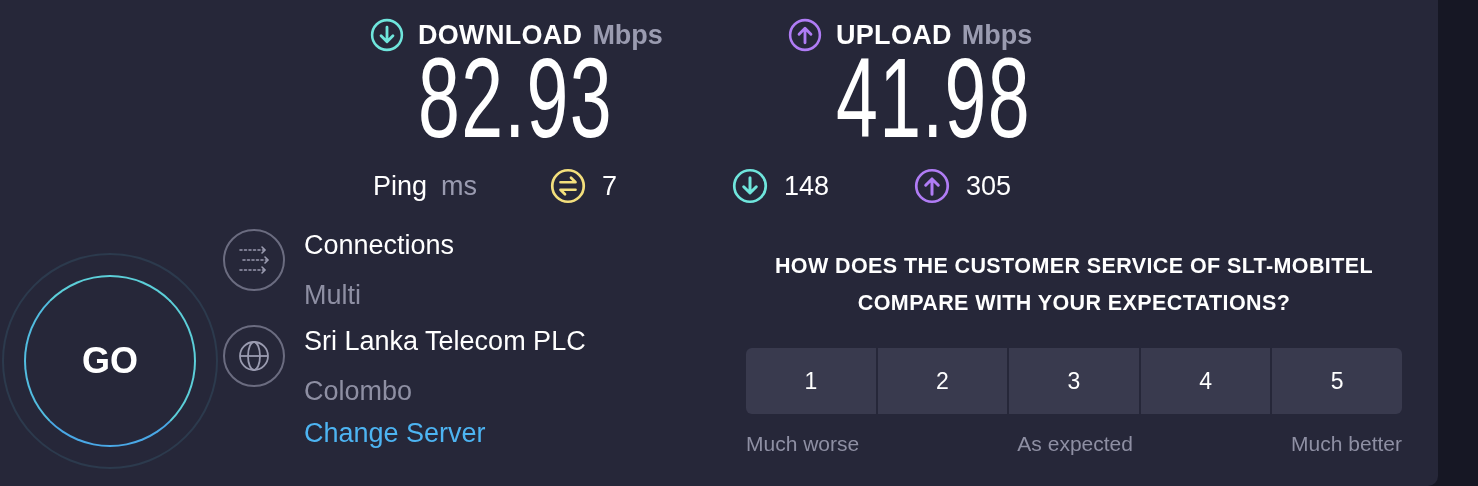 Image resolution: width=1478 pixels, height=486 pixels. Describe the element at coordinates (459, 186) in the screenshot. I see `unit-label: ms` at that location.